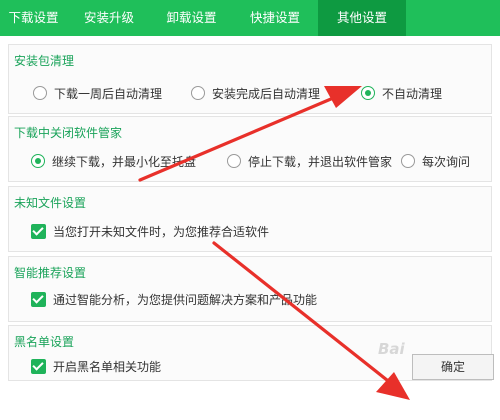 This screenshot has width=500, height=420. Describe the element at coordinates (33, 18) in the screenshot. I see `tab-download-settings: 下载设置` at that location.